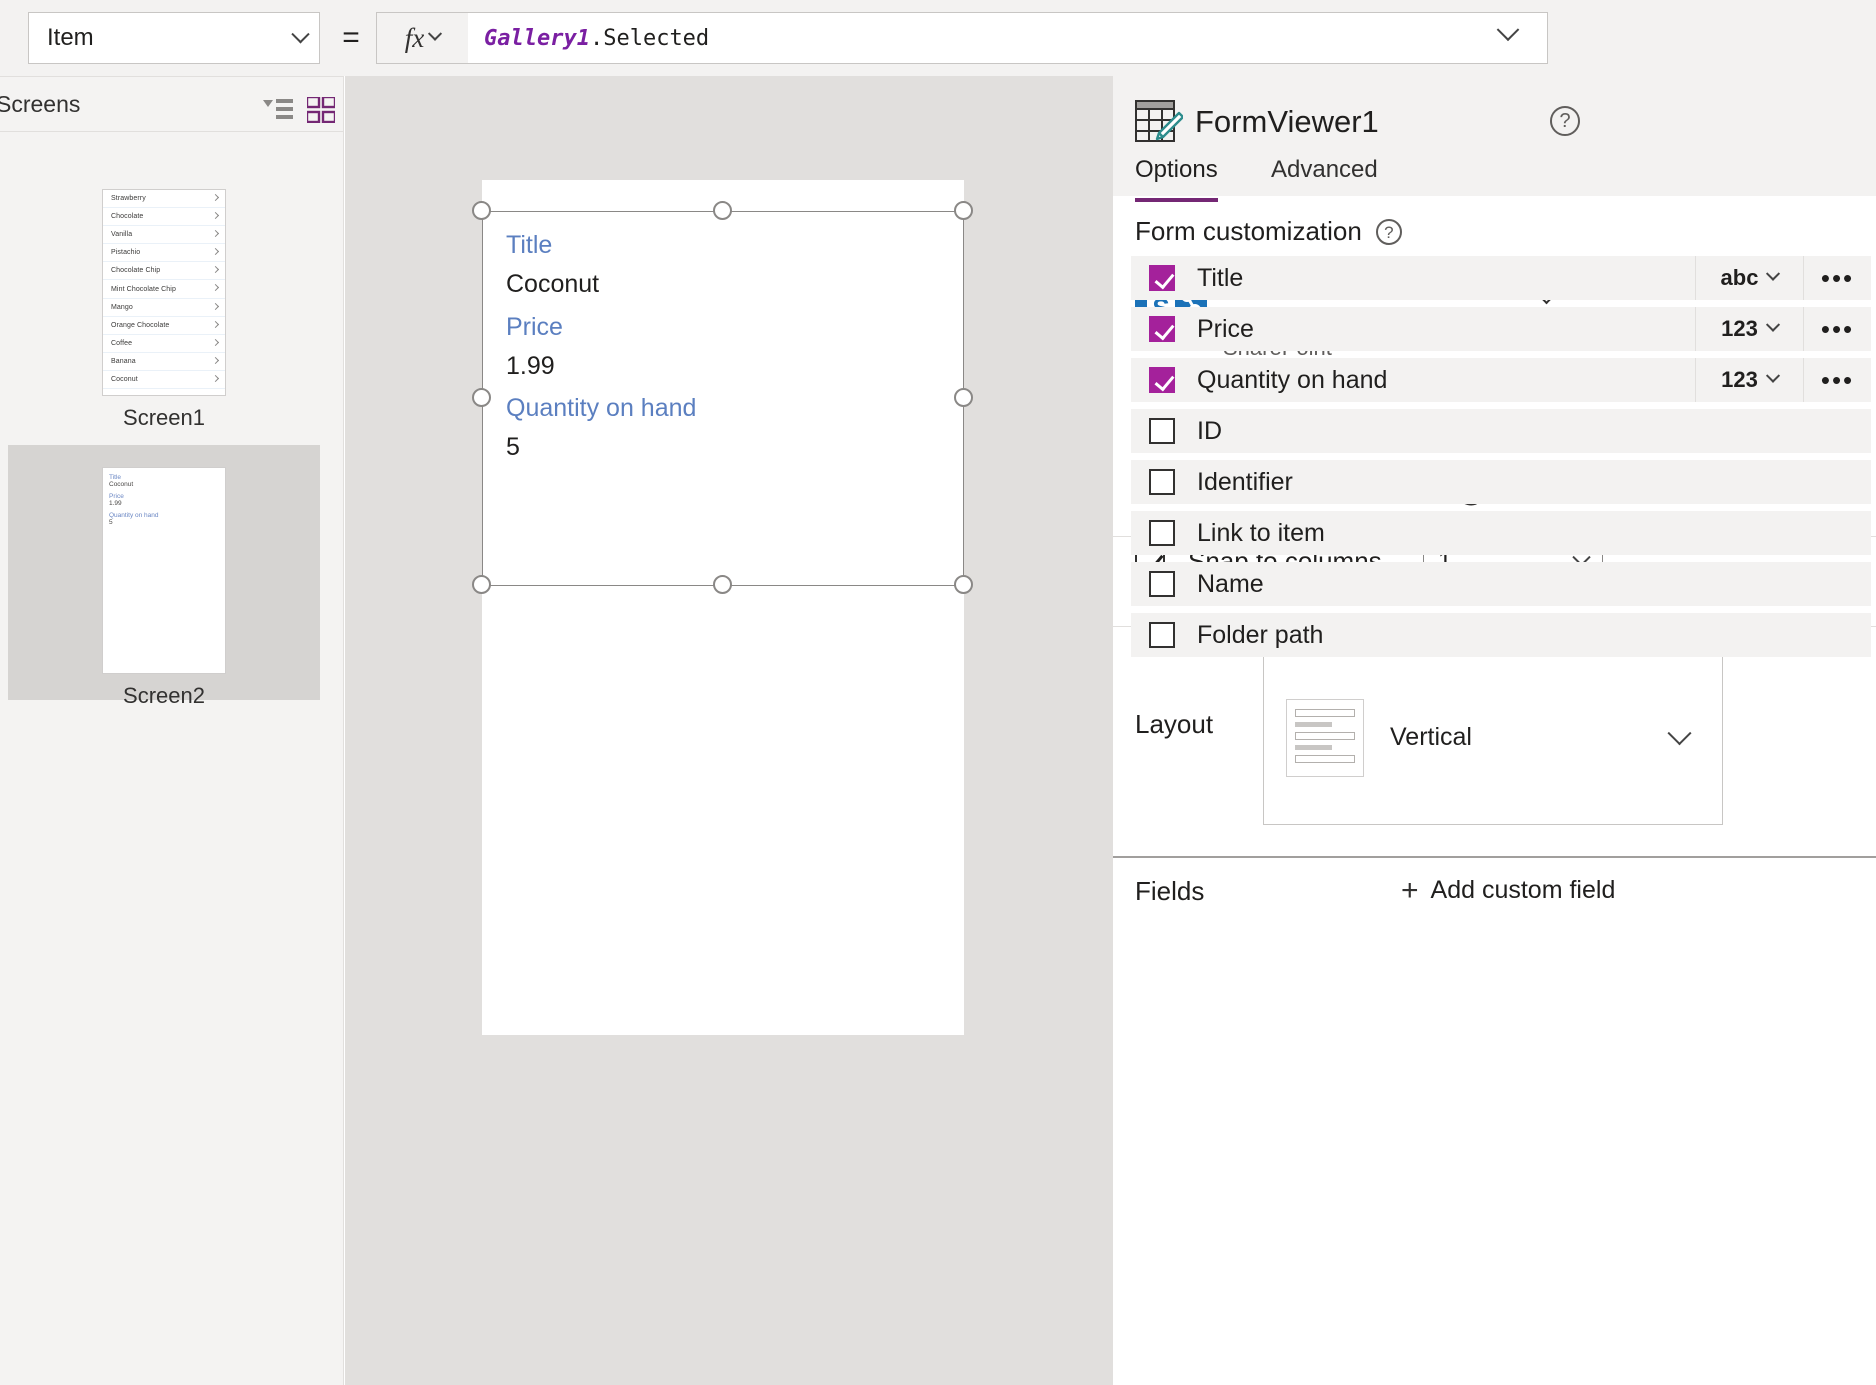  Describe the element at coordinates (963, 210) in the screenshot. I see `resize-handle-top-right` at that location.